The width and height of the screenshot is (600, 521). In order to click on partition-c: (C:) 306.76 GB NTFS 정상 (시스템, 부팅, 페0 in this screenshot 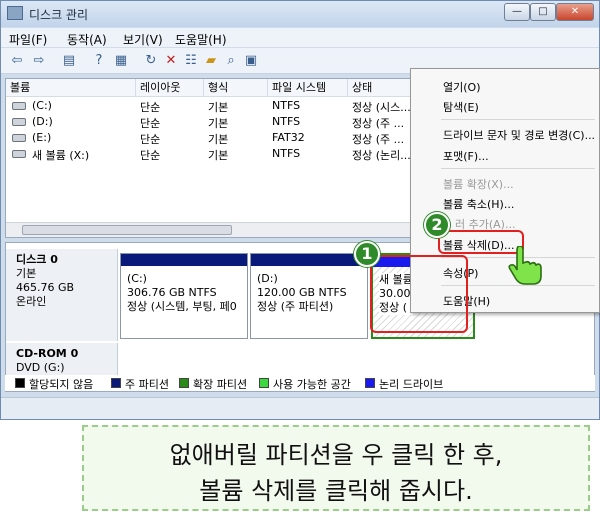, I will do `click(184, 296)`.